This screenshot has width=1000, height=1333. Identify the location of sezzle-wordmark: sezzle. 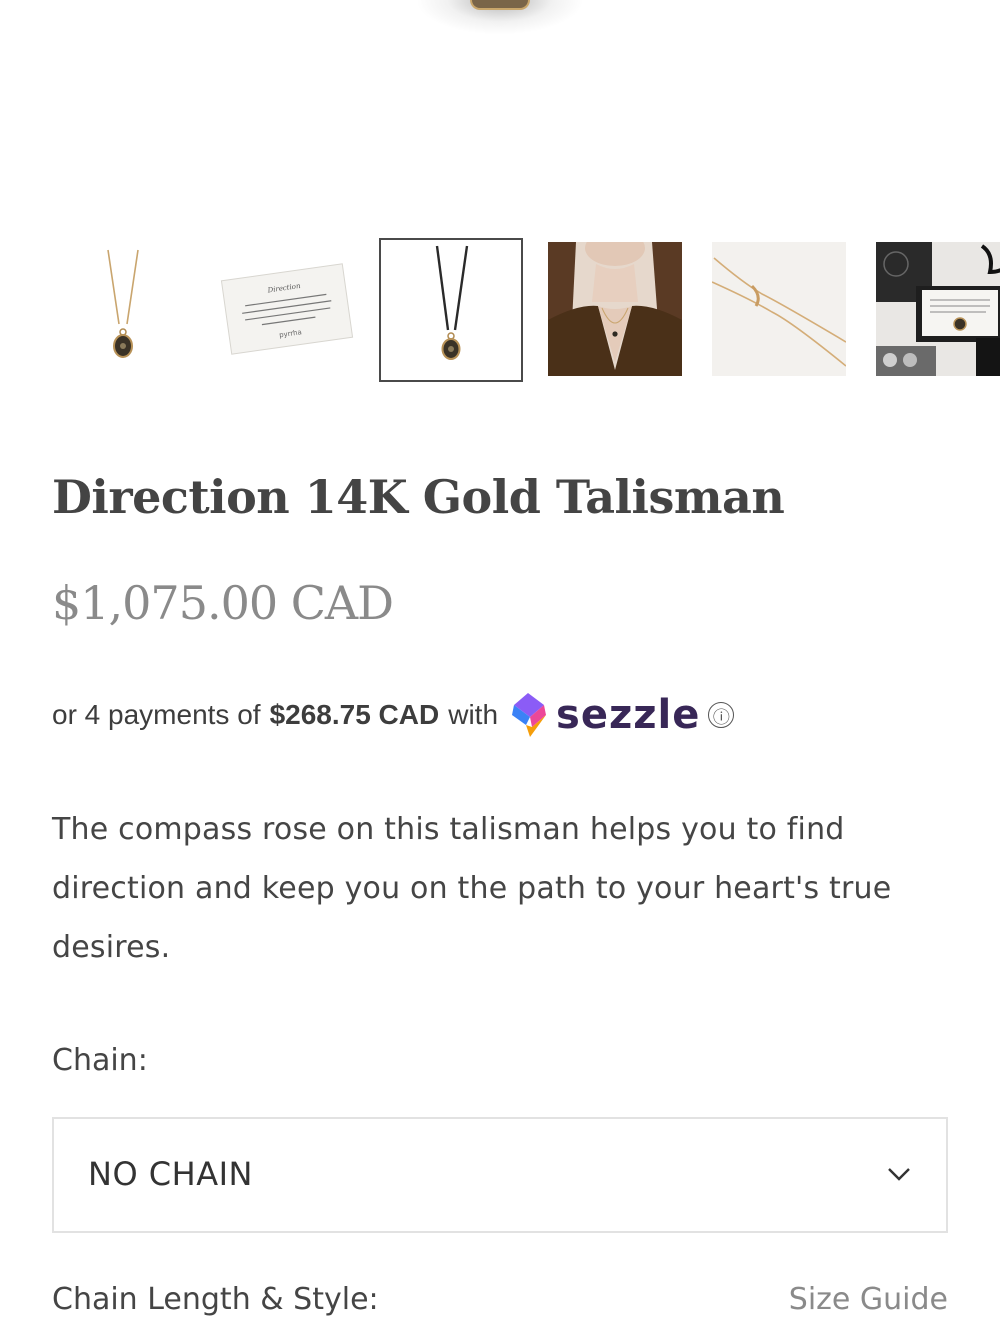
(628, 715).